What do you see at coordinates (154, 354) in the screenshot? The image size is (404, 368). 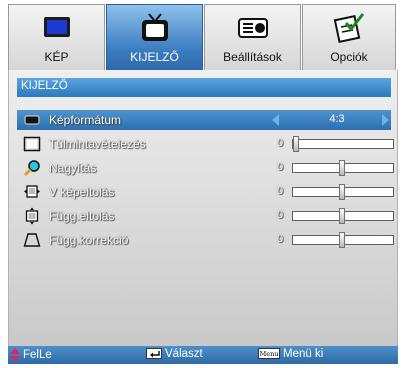 I see `enter-key-icon` at bounding box center [154, 354].